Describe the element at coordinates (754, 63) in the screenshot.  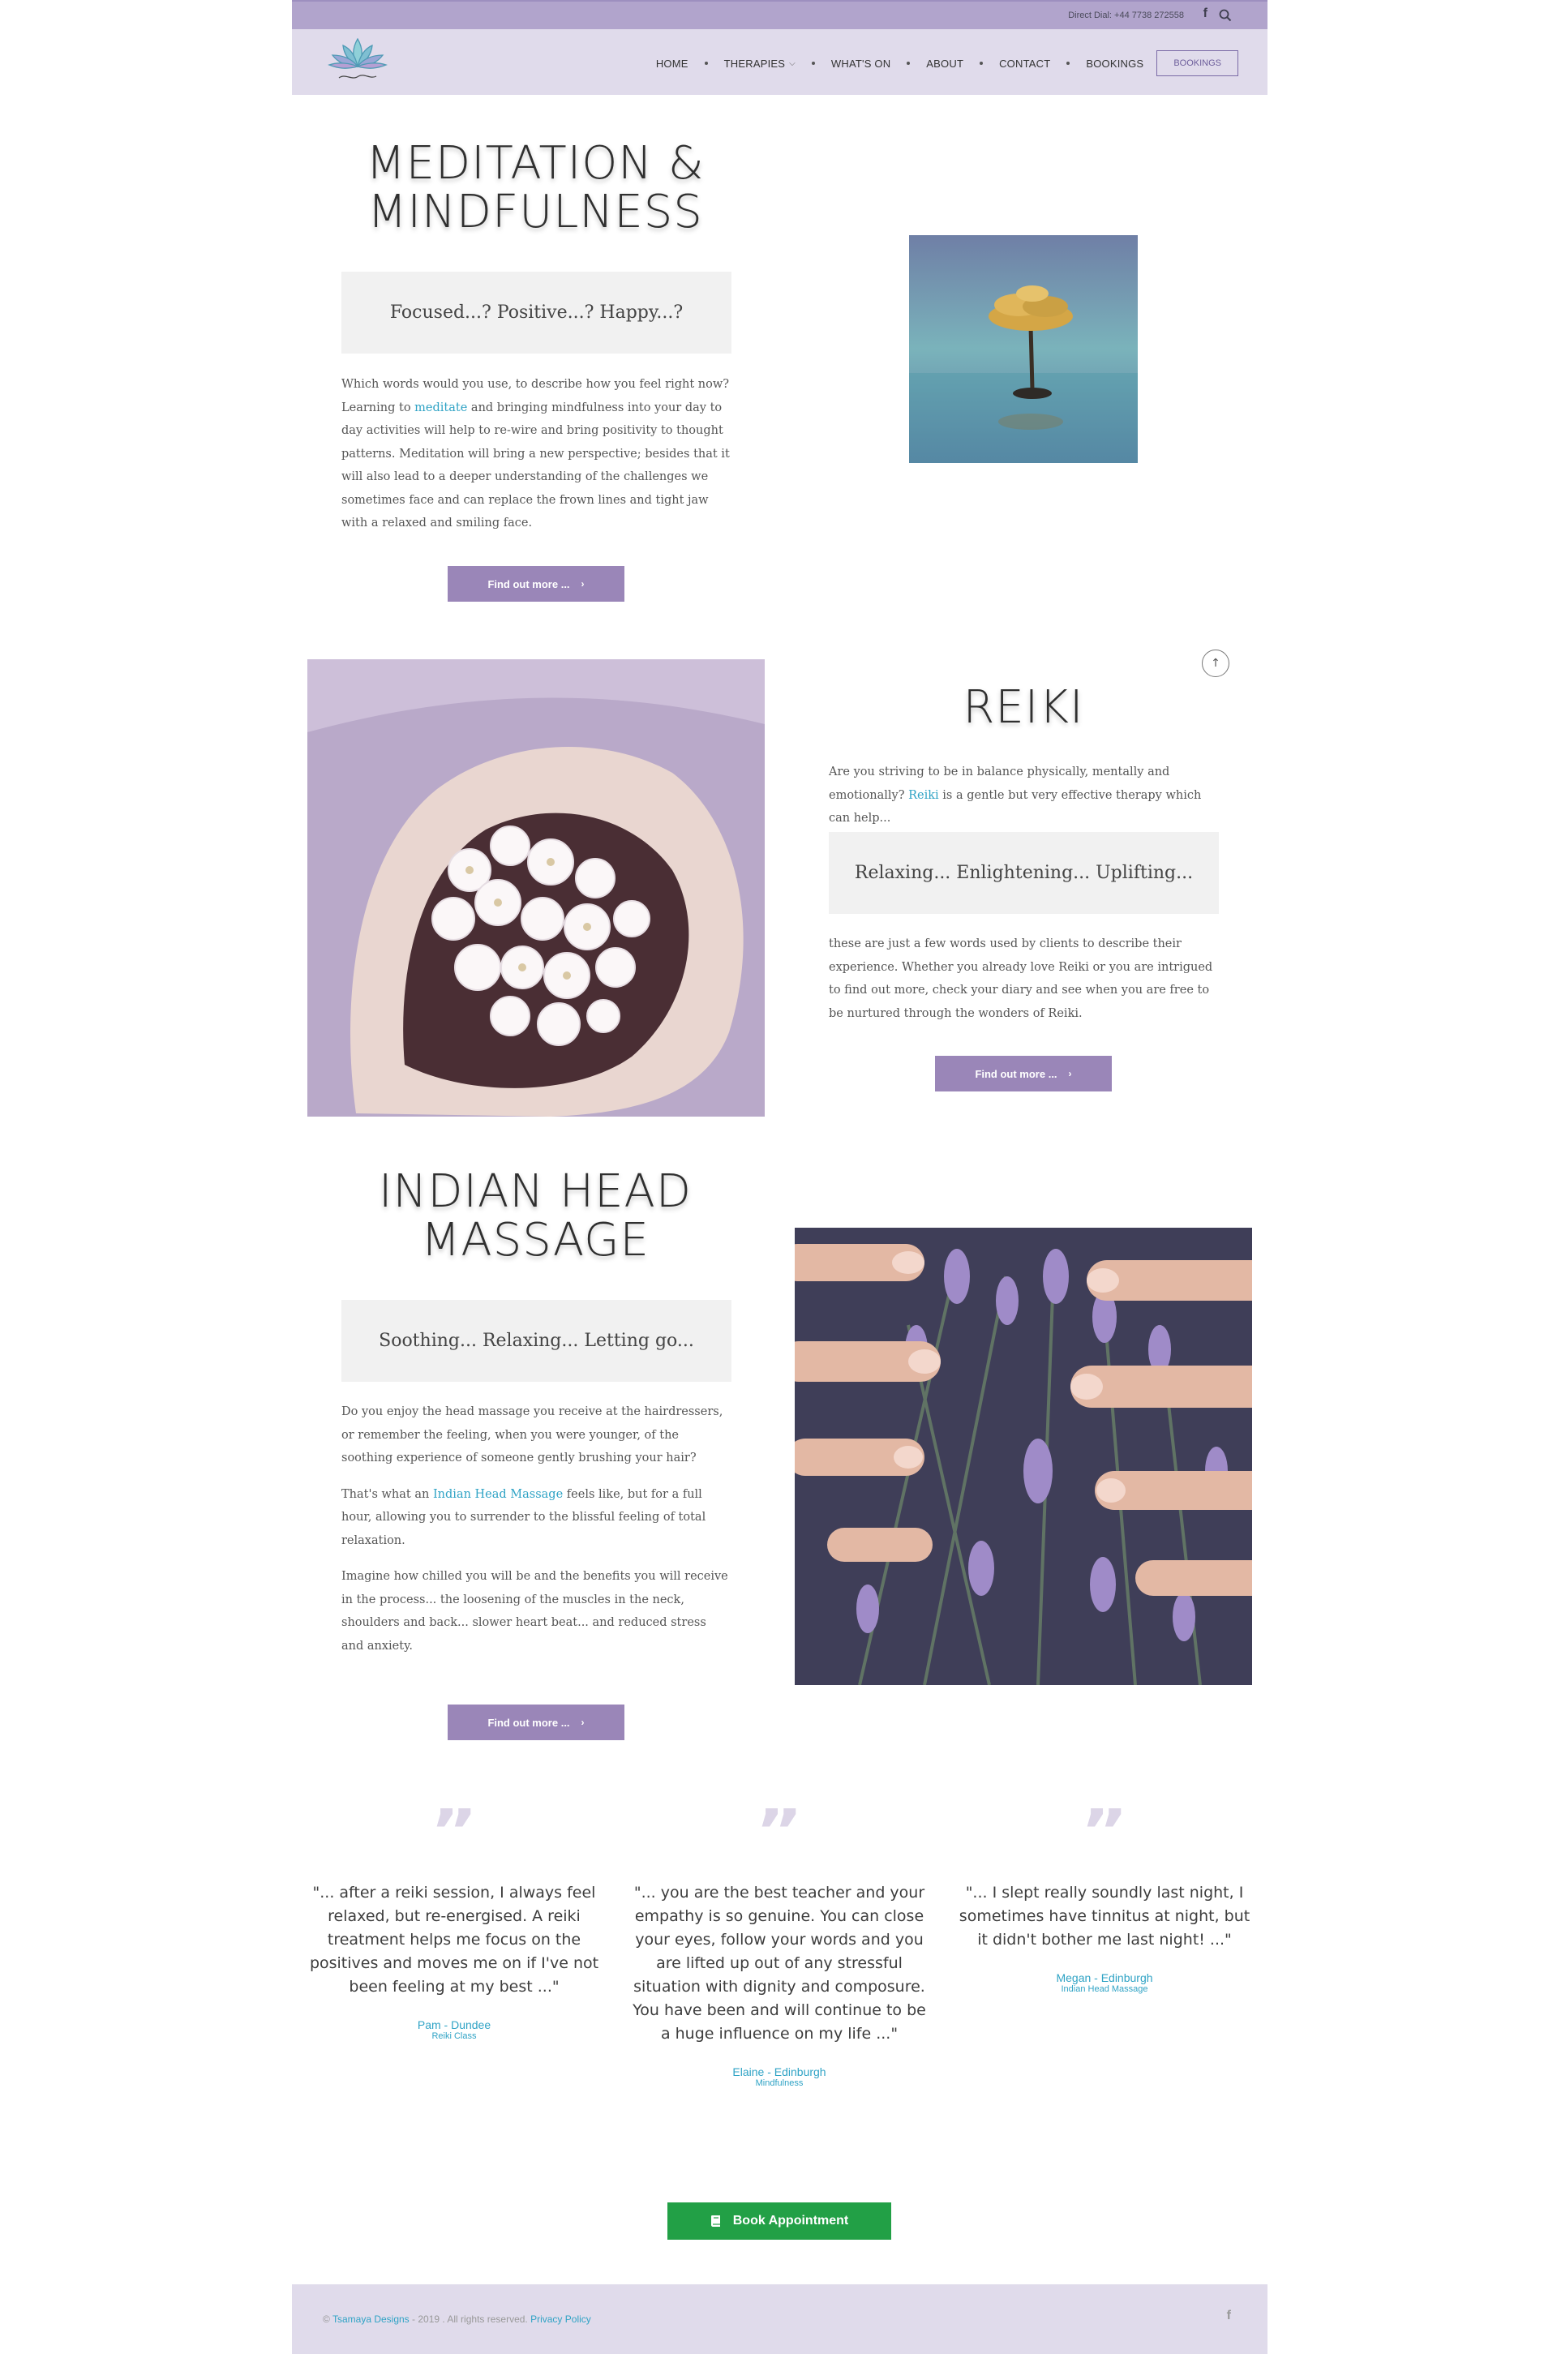
I see `nav-therapies-label: THERAPIES` at that location.